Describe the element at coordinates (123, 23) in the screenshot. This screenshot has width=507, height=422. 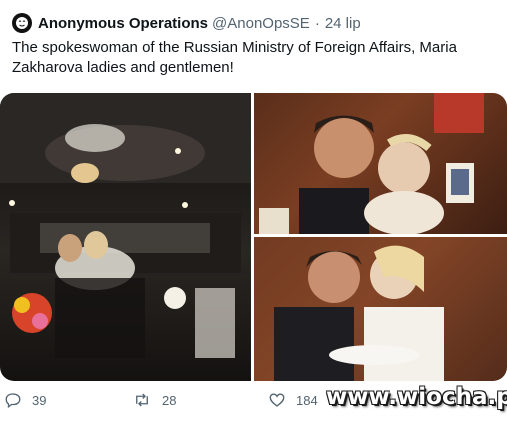
I see `author-name: Anonymous Operations` at that location.